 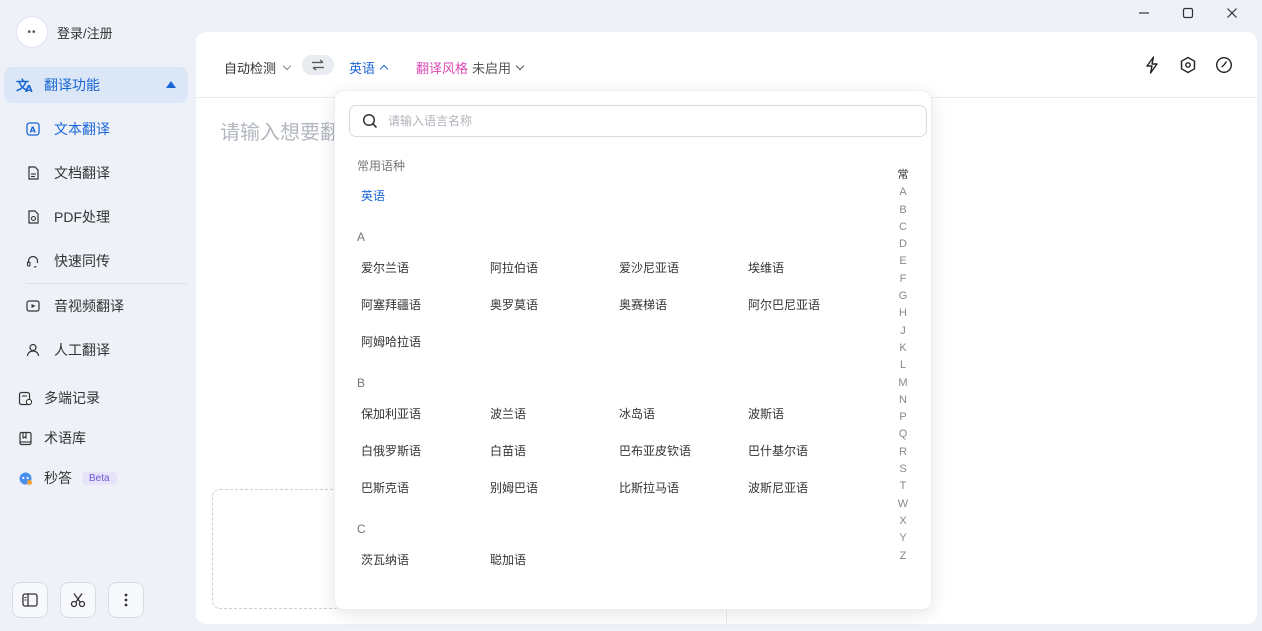 I want to click on language-option: 巴布亚皮钦语, so click(x=655, y=450).